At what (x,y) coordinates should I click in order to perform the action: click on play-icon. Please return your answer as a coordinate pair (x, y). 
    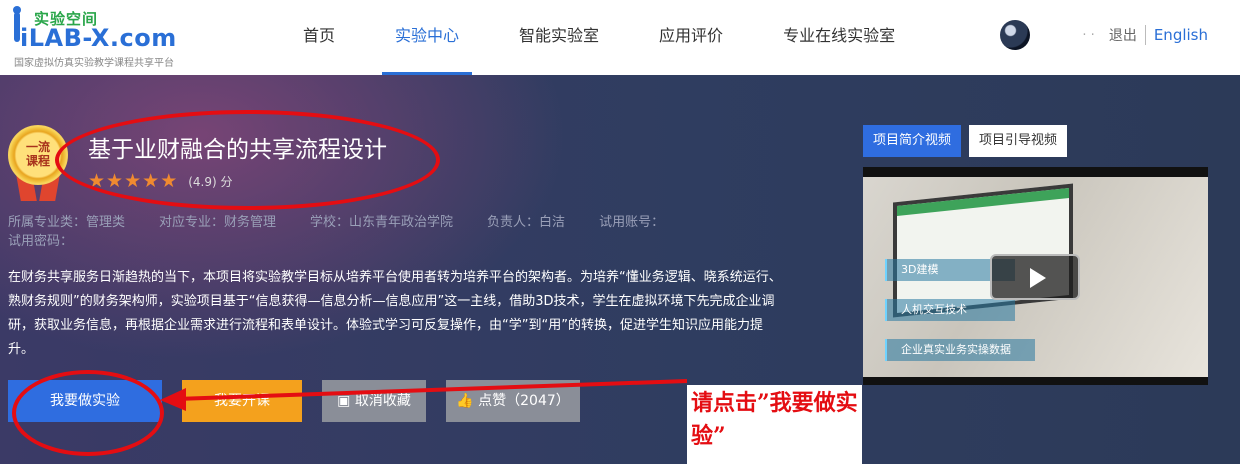
    Looking at the image, I should click on (1035, 277).